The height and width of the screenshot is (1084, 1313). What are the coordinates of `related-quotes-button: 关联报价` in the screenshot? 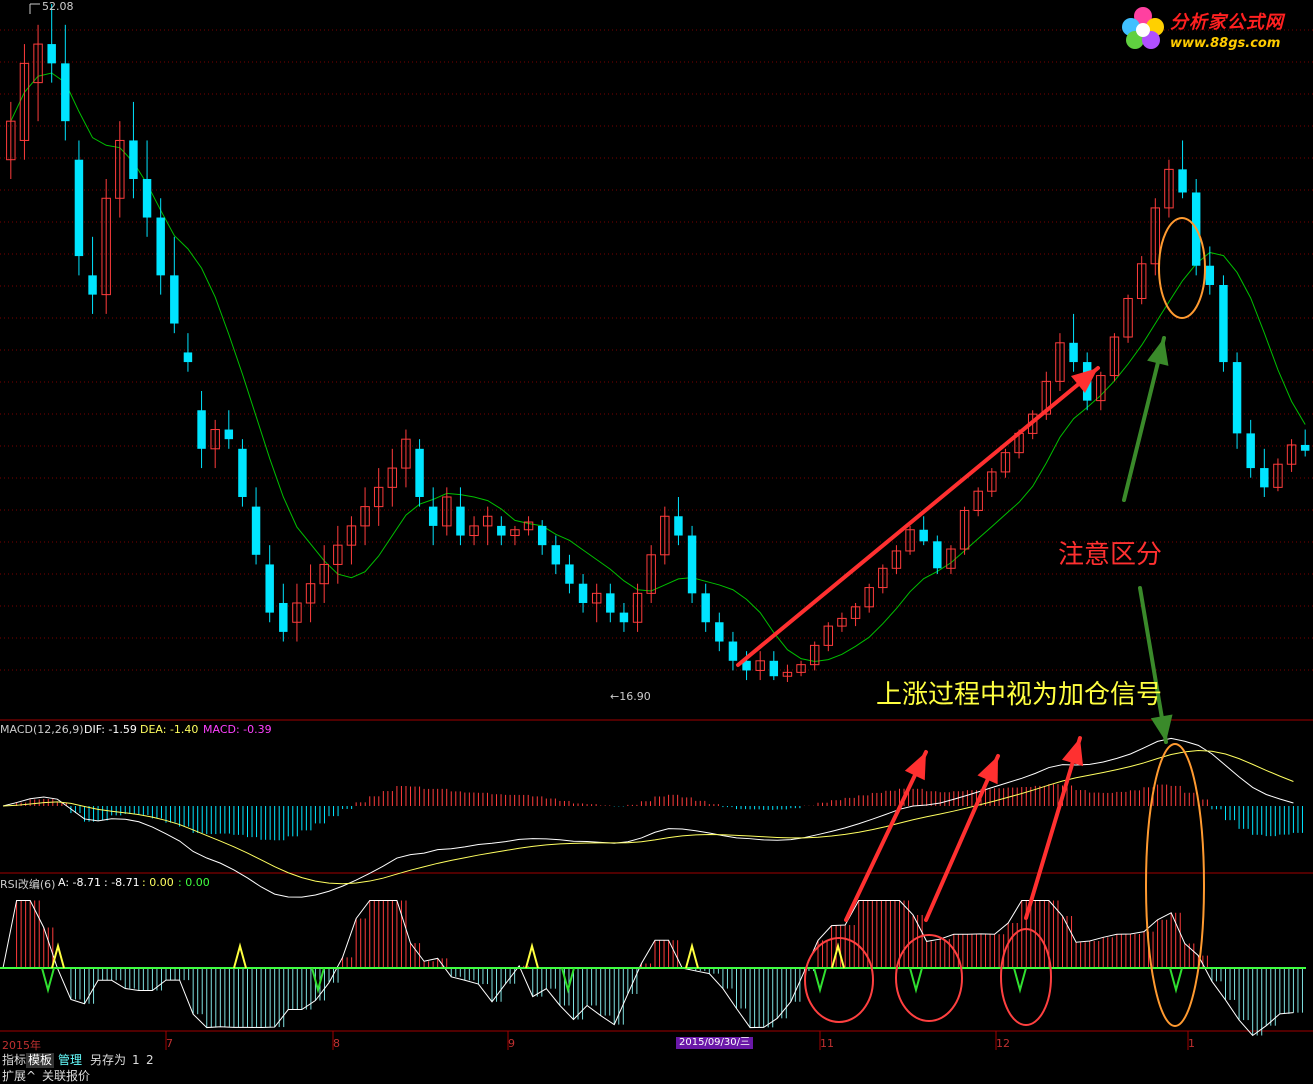 It's located at (66, 1076).